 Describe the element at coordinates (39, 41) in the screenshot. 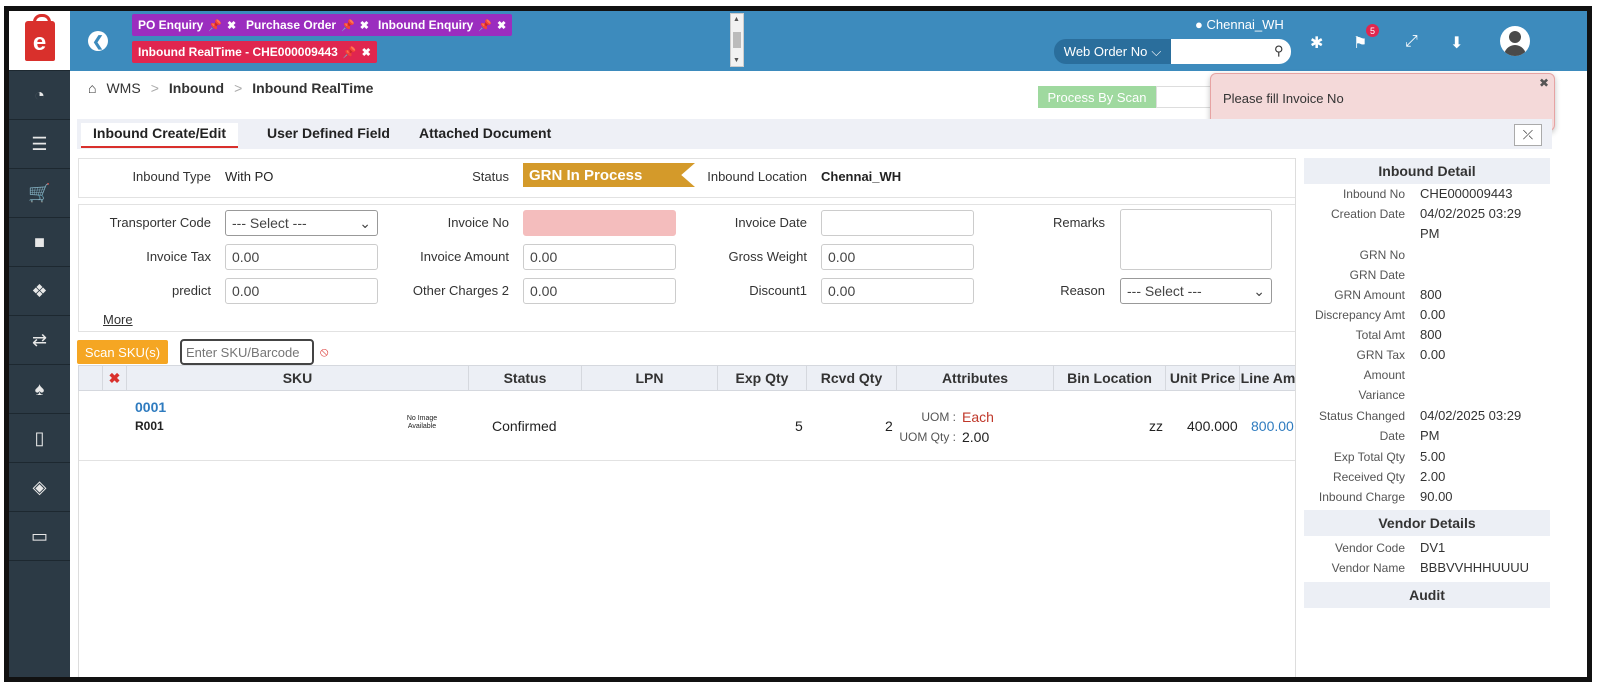

I see `app-logo: e` at that location.